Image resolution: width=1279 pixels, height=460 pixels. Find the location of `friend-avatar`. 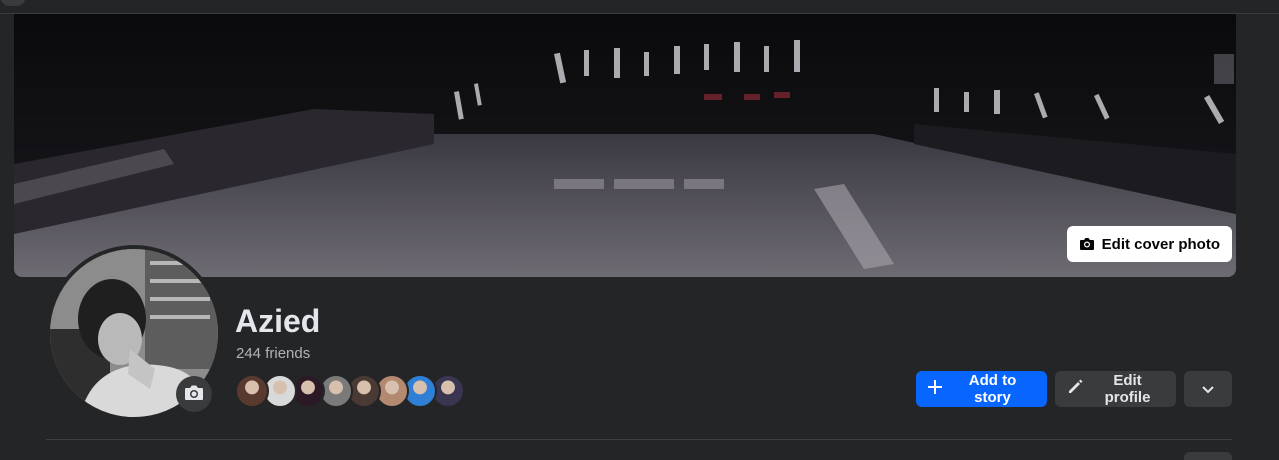

friend-avatar is located at coordinates (252, 391).